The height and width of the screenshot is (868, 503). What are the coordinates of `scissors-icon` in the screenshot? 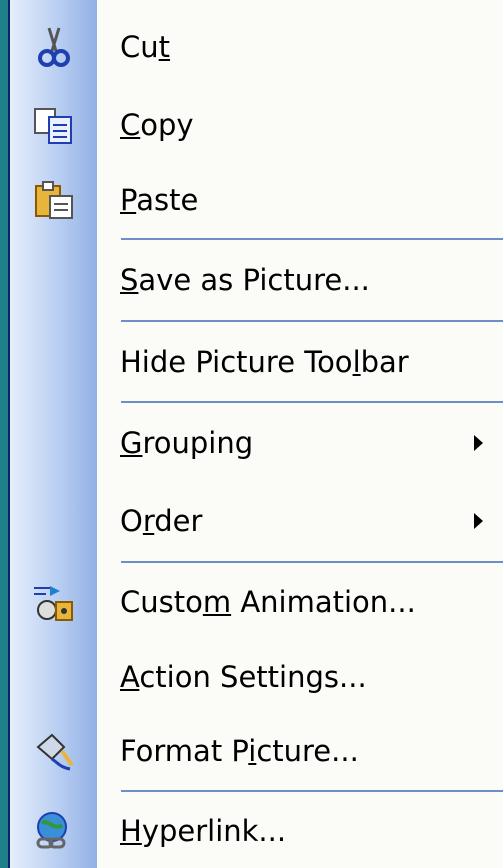 It's located at (54, 47).